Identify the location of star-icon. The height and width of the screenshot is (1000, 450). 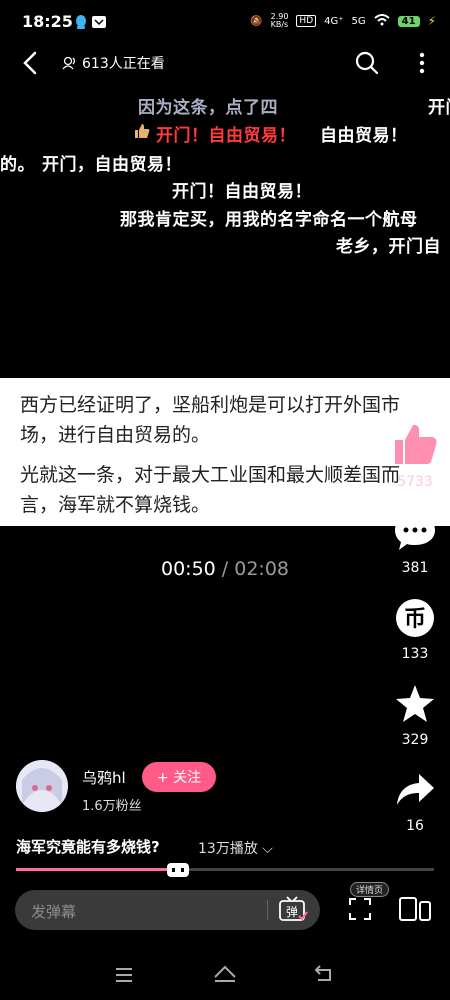
(415, 703).